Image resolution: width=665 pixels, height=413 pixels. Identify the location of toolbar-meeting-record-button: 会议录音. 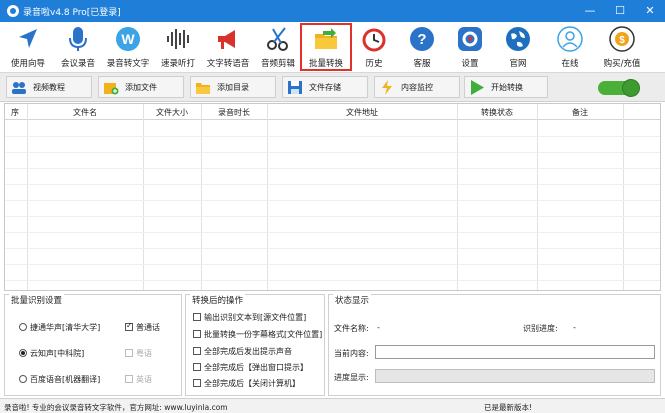
(78, 47).